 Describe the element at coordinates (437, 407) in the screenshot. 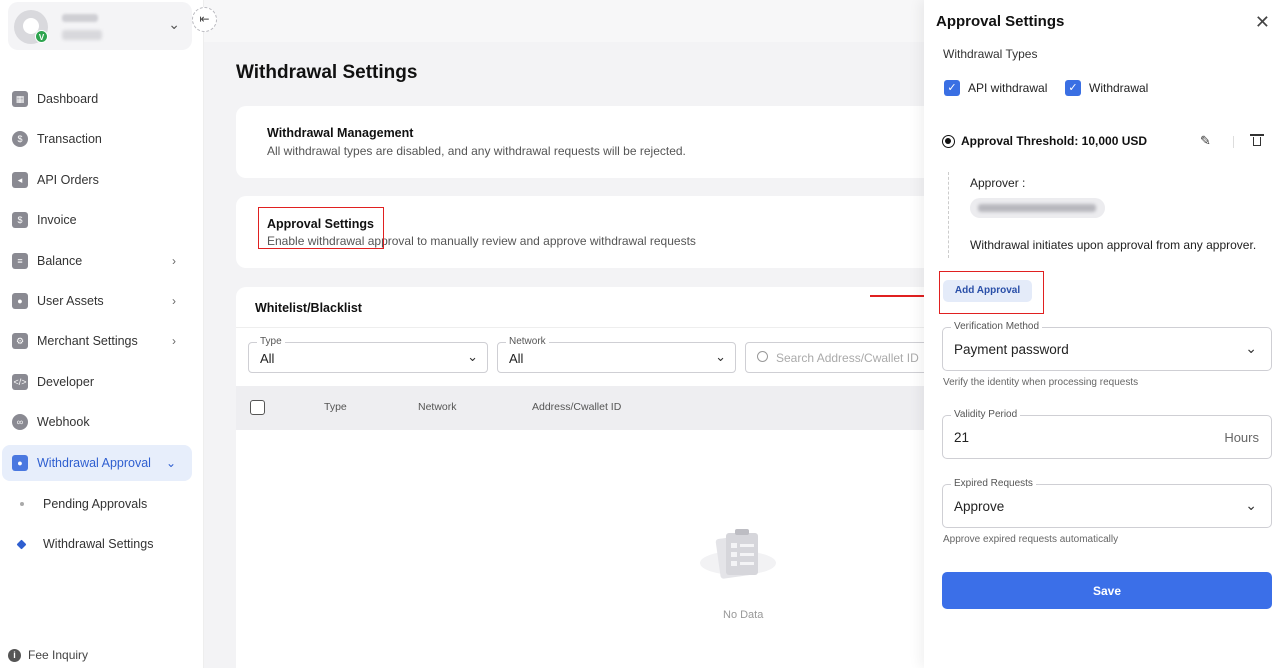

I see `column-header-network: Network` at that location.